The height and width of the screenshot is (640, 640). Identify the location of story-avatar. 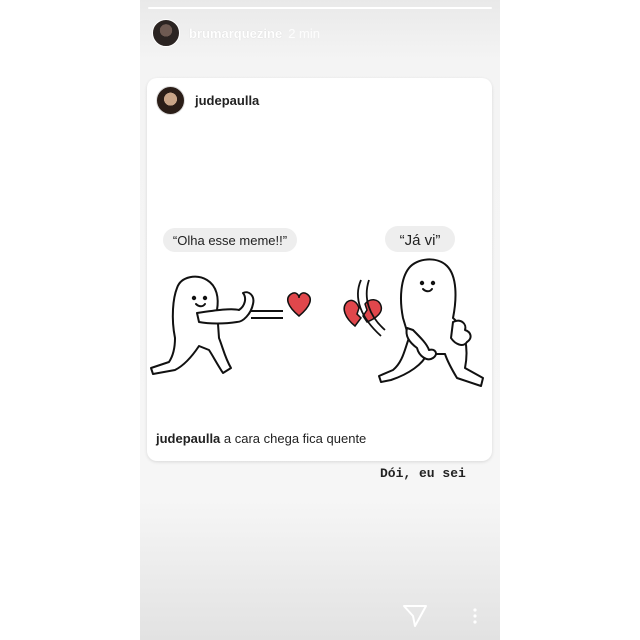
(166, 33).